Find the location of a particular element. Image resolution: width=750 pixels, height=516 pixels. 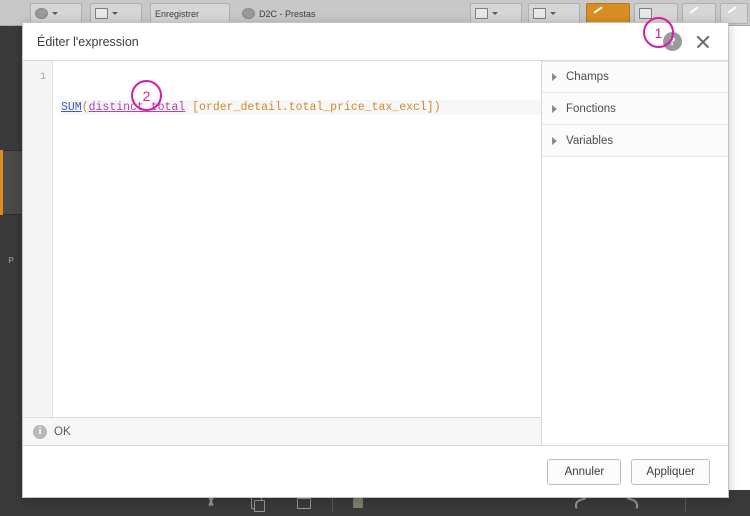

toolbar-arrow-group is located at coordinates (734, 13).